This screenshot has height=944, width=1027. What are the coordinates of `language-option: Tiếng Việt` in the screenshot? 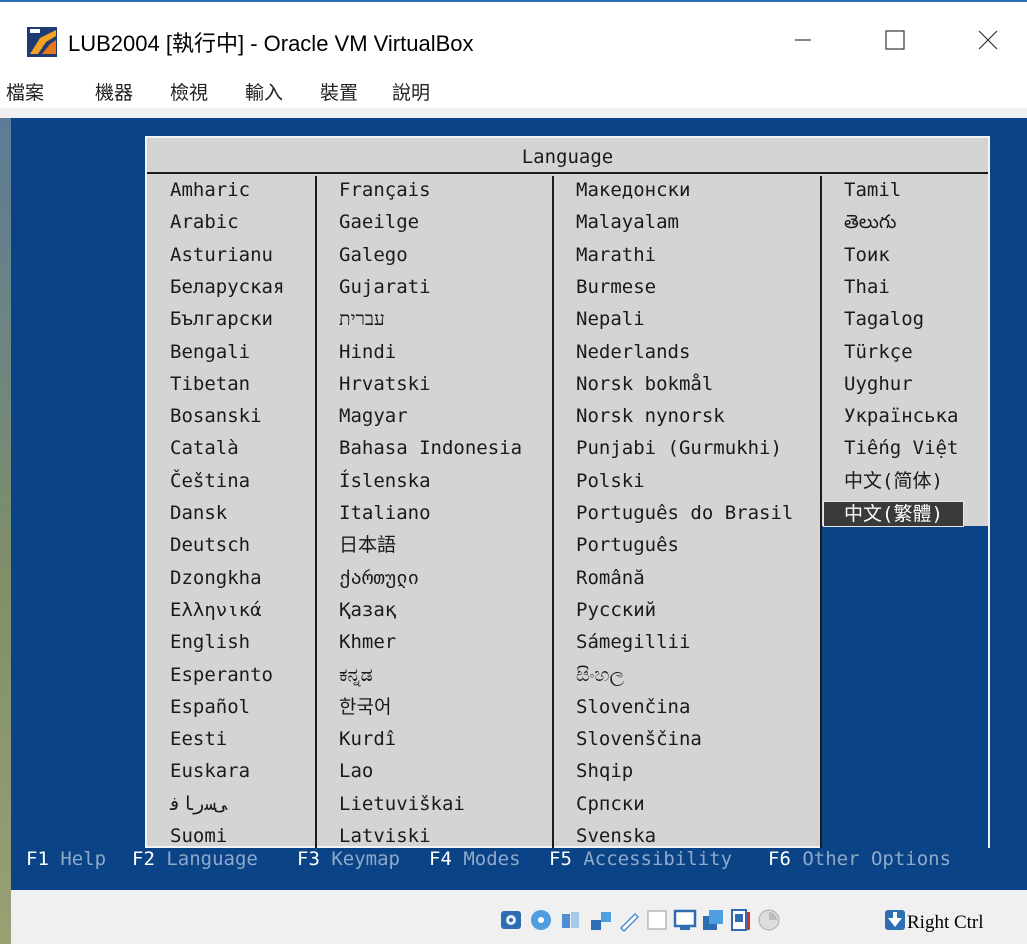 It's located at (901, 449).